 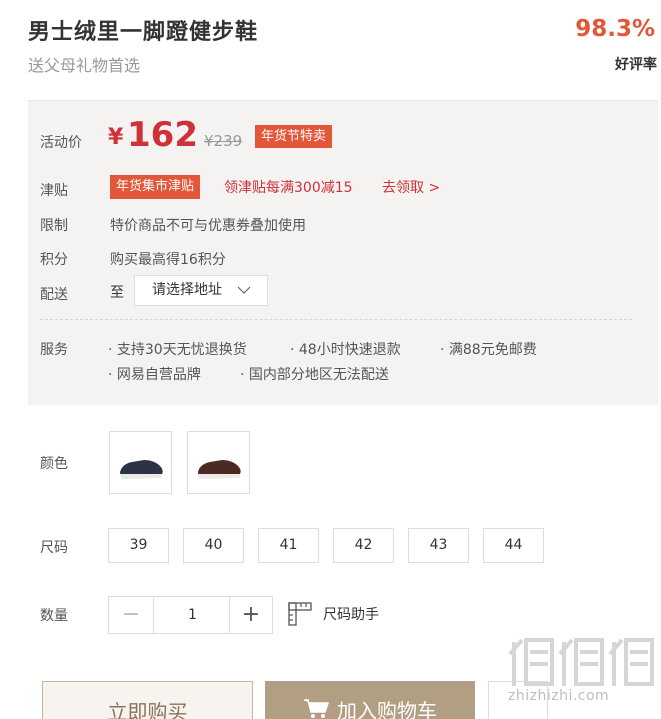 I want to click on size-option: 40, so click(x=213, y=545).